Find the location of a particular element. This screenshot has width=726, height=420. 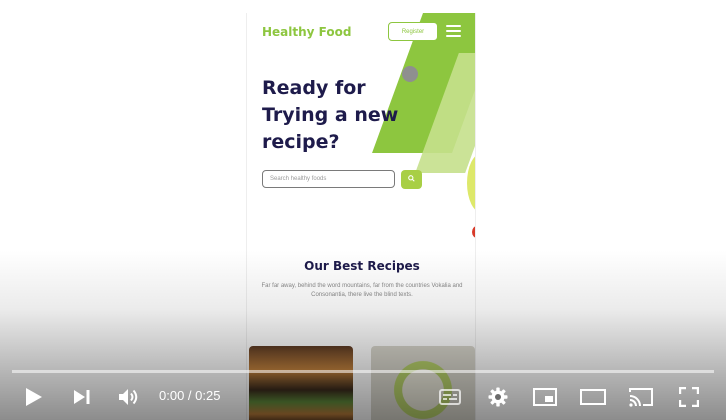

search-button is located at coordinates (411, 179).